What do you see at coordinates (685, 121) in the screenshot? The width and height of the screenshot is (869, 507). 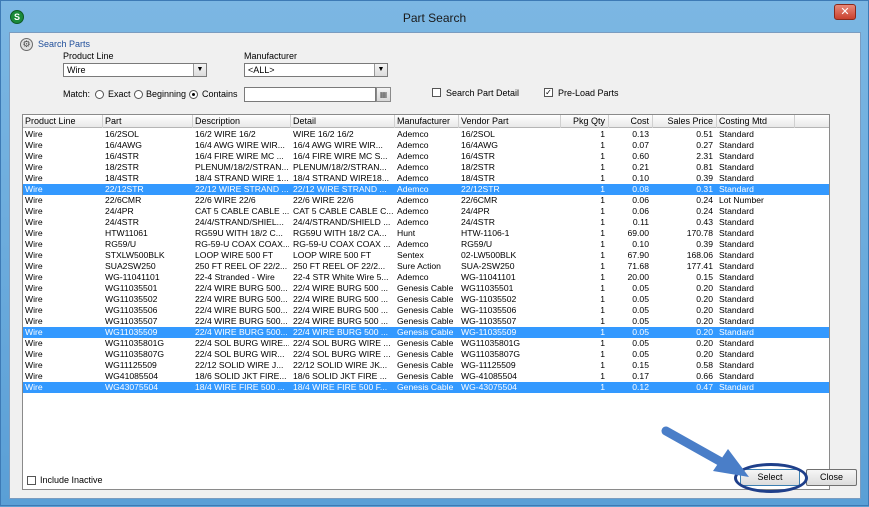 I see `column-header: Sales Price` at bounding box center [685, 121].